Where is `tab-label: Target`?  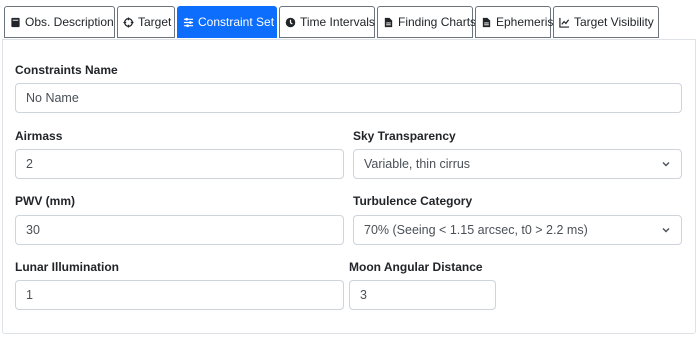 tab-label: Target is located at coordinates (155, 22).